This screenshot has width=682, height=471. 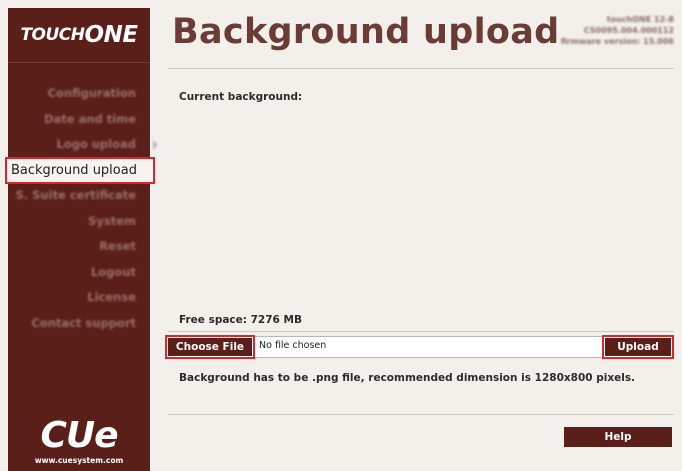 What do you see at coordinates (79, 196) in the screenshot?
I see `sidebar-item-certificate: S. Suite certificate` at bounding box center [79, 196].